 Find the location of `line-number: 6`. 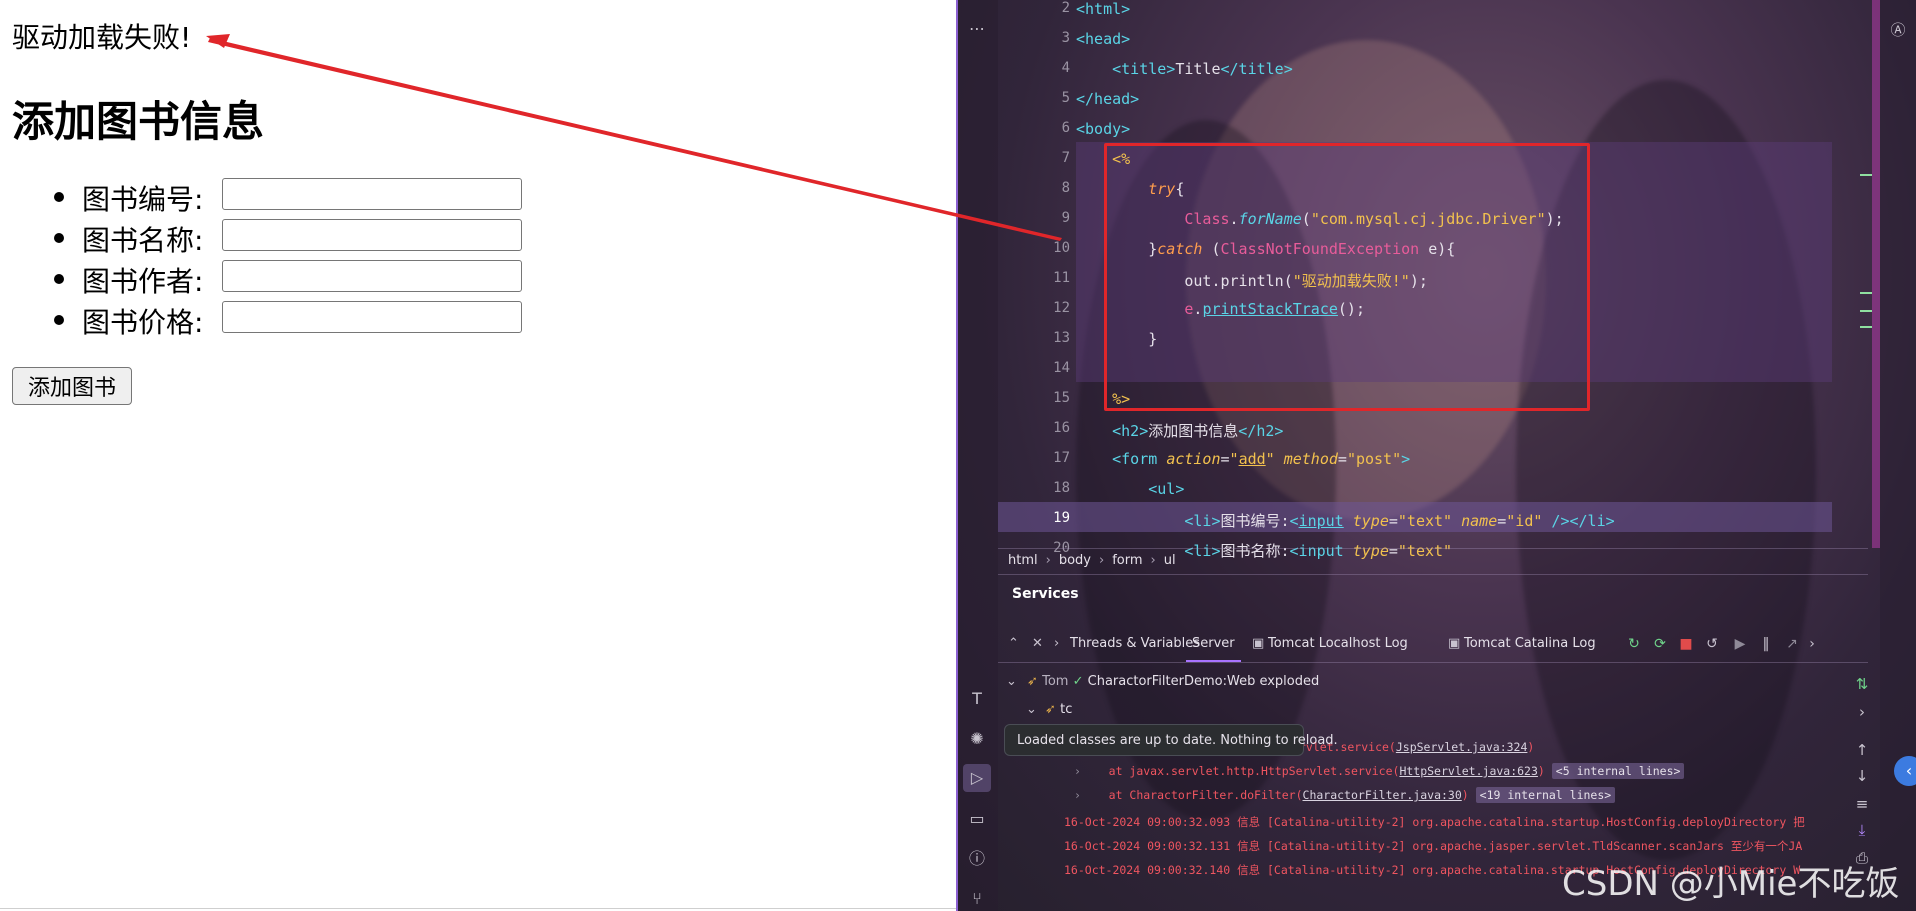

line-number: 6 is located at coordinates (1065, 128).